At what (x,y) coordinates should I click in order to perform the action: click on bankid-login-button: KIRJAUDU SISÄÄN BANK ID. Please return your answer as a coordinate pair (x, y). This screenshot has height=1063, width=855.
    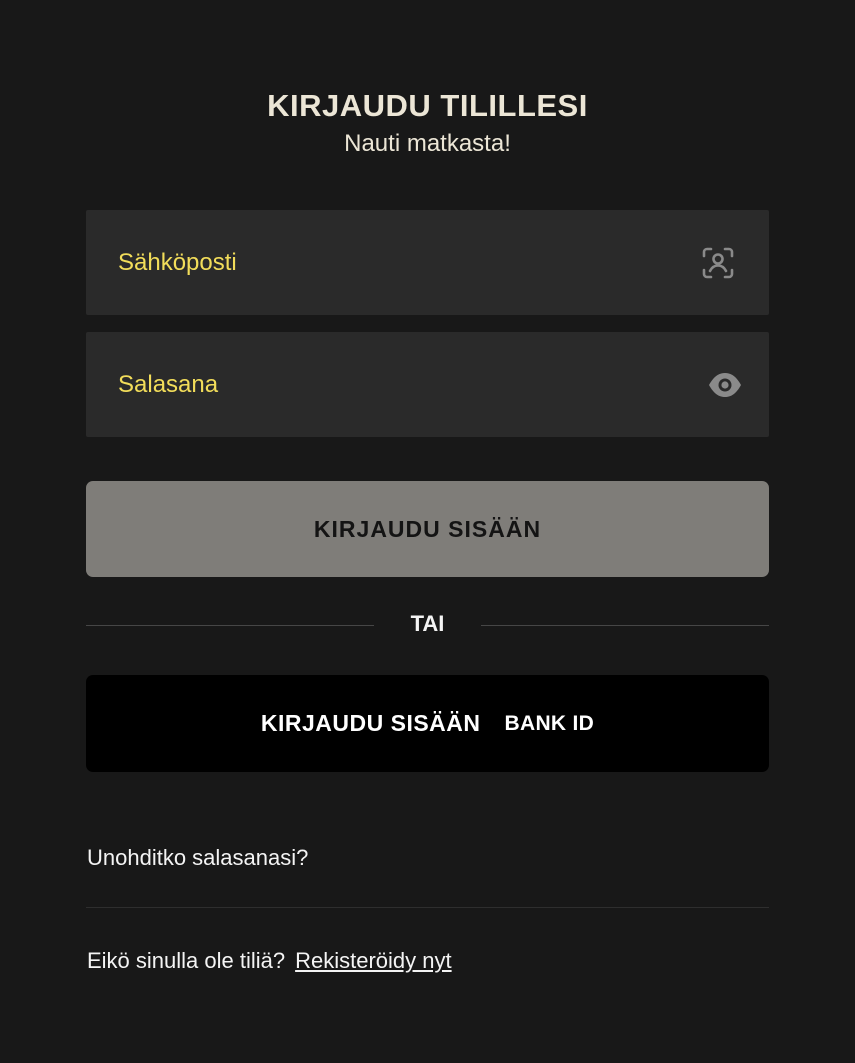
    Looking at the image, I should click on (427, 723).